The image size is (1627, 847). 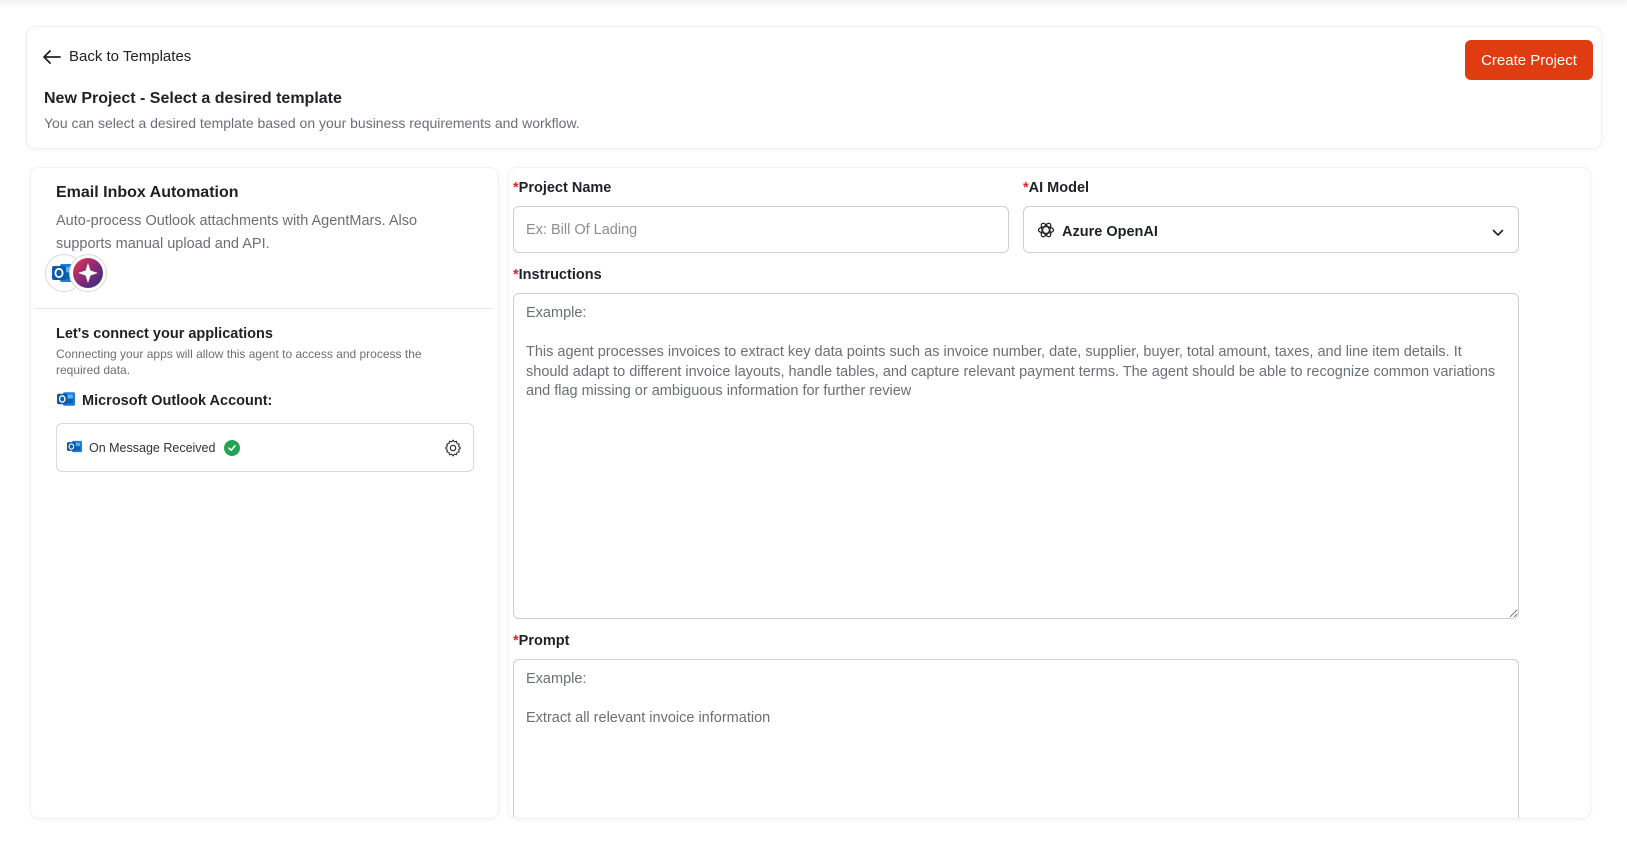 I want to click on instructions-label: *Instructions, so click(x=557, y=275).